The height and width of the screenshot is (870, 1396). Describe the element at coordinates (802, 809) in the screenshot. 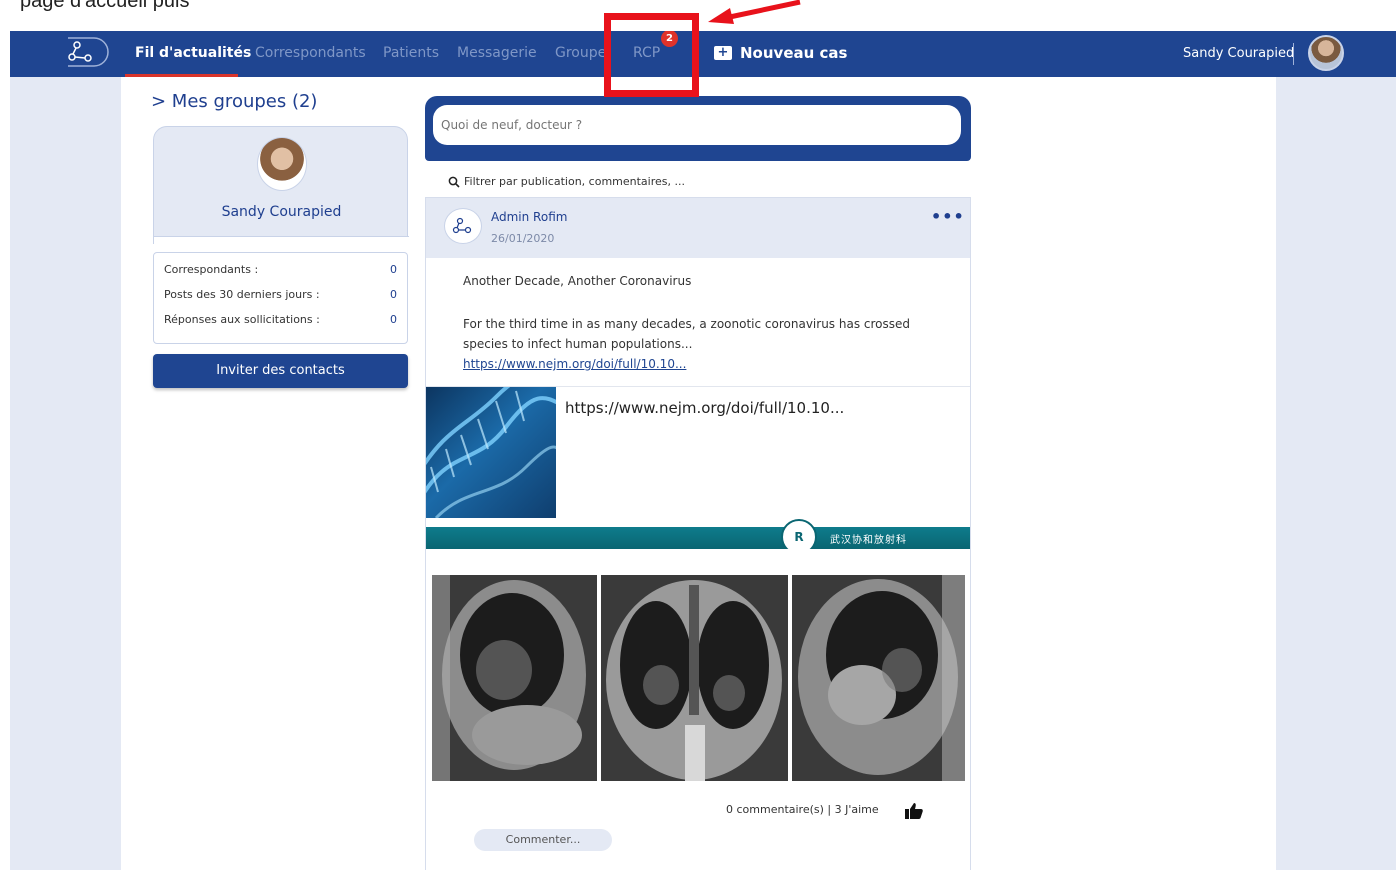

I see `post-stats: 0 commentaire(s) | 3 J'aime` at that location.